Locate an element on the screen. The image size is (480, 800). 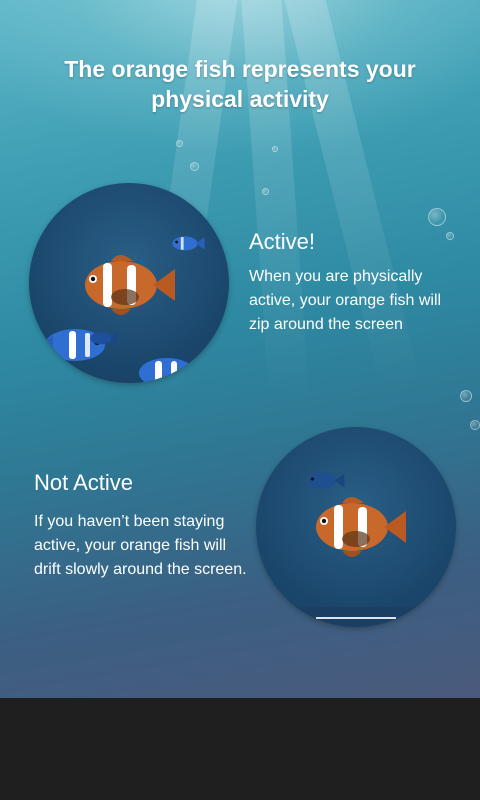
active-fish-illustration is located at coordinates (129, 283).